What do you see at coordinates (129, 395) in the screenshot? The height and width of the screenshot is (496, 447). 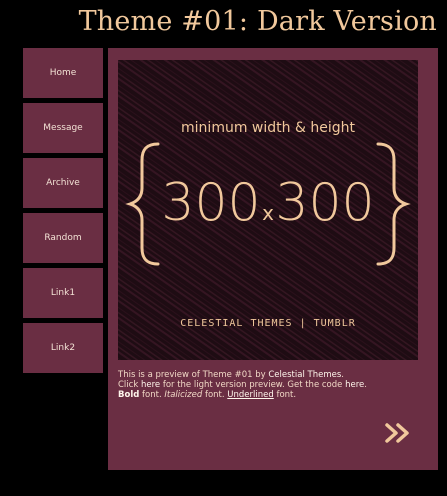 I see `bold-sample: Bold` at bounding box center [129, 395].